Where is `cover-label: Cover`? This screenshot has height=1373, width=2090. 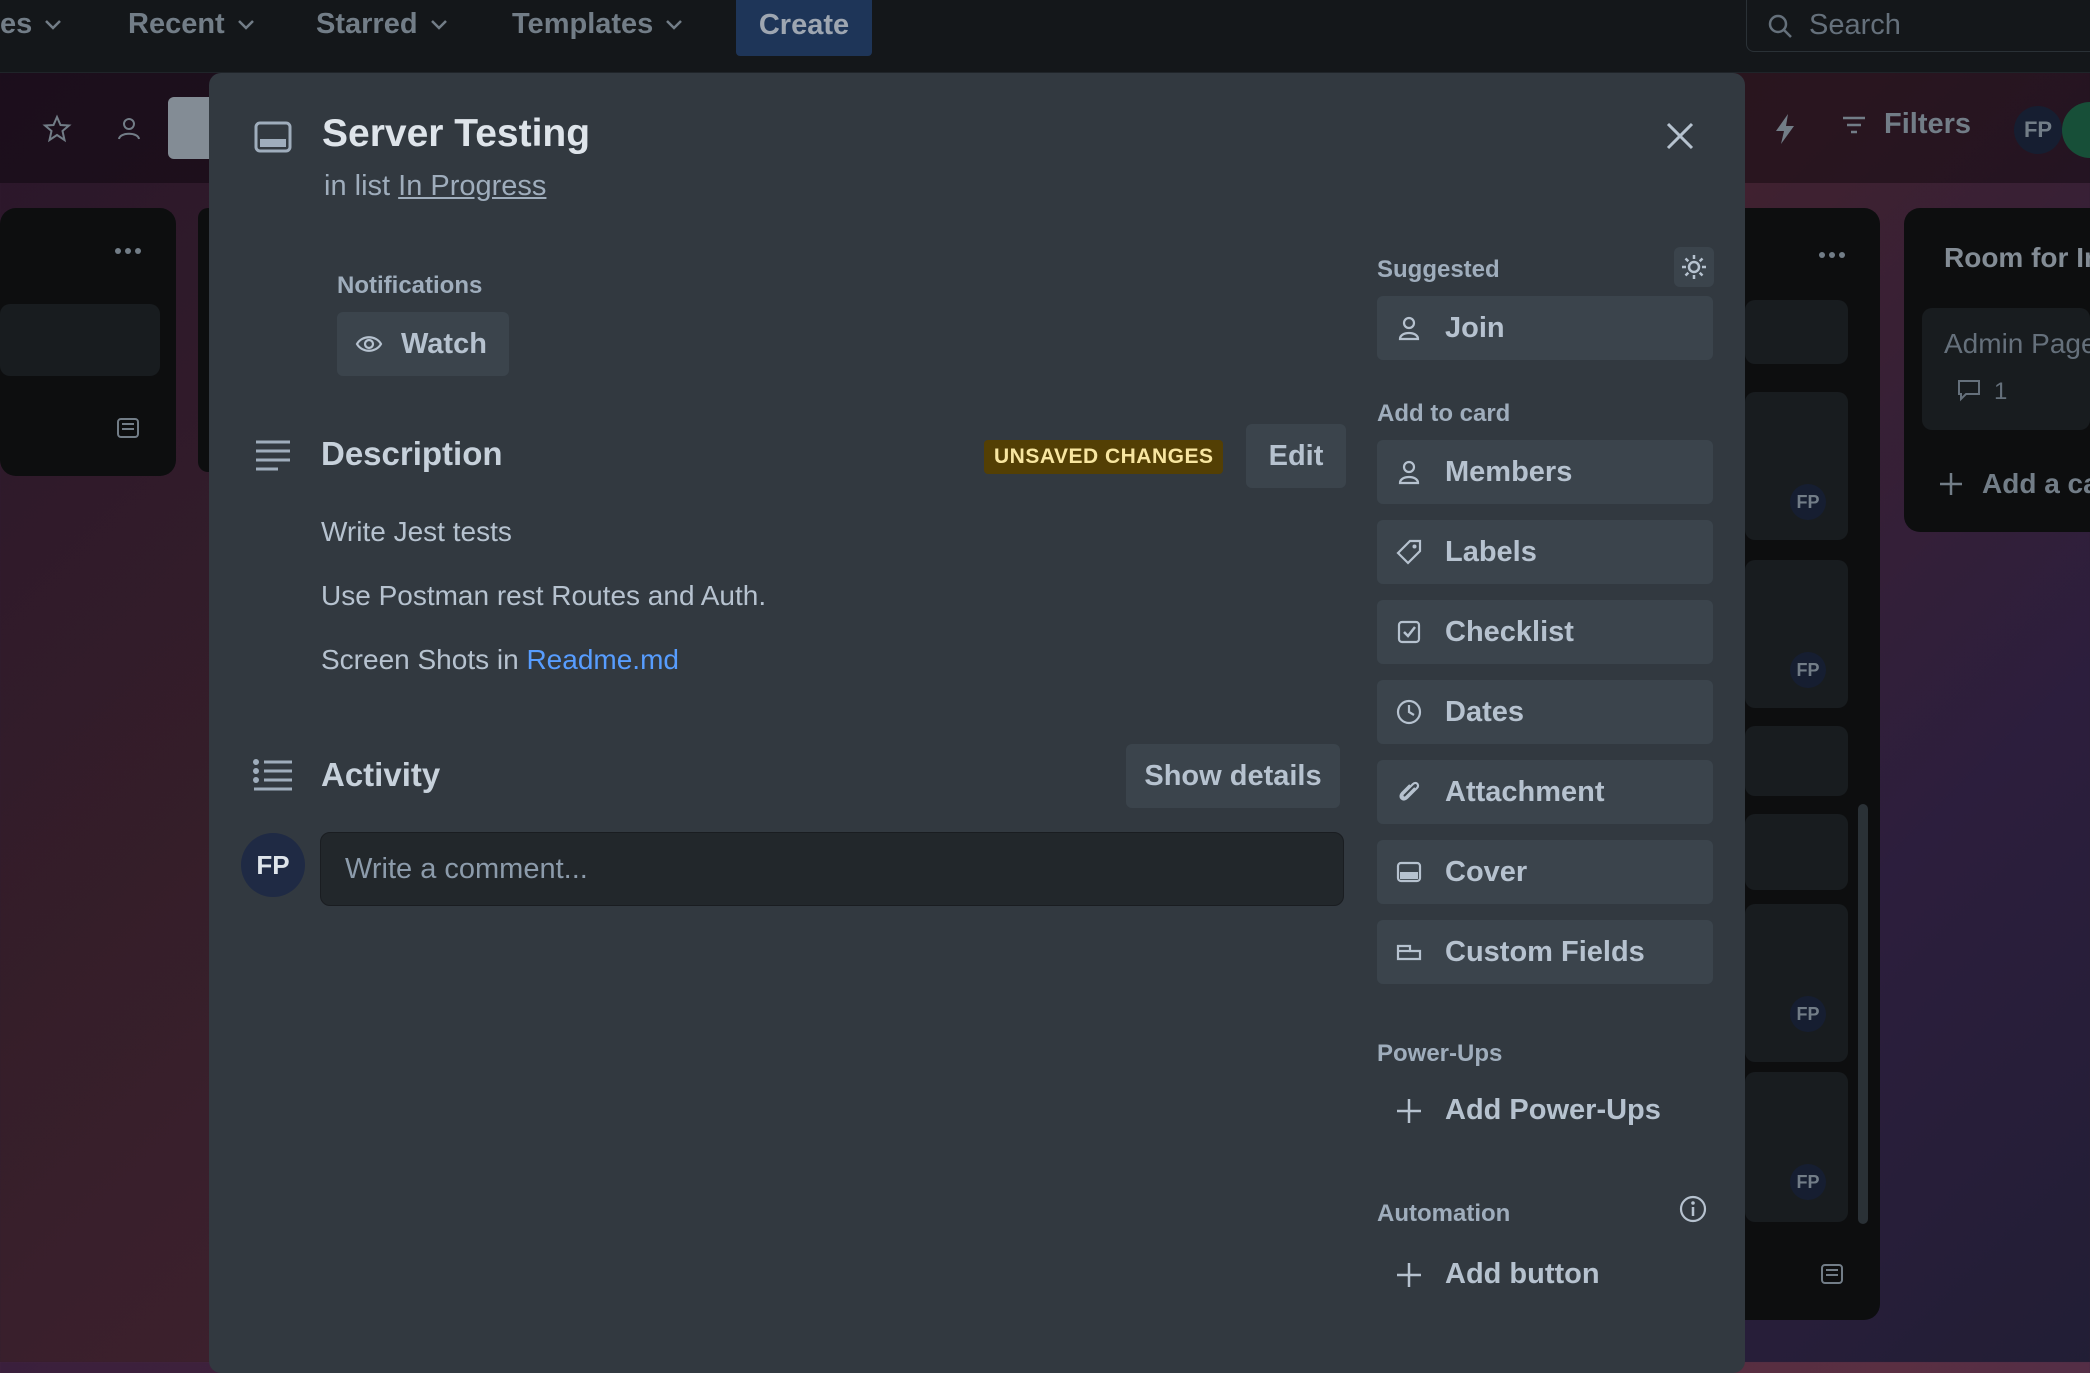
cover-label: Cover is located at coordinates (1486, 871).